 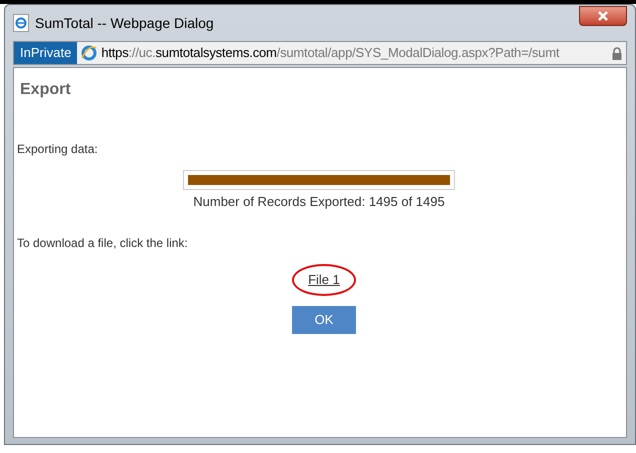 I want to click on close-button, so click(x=603, y=16).